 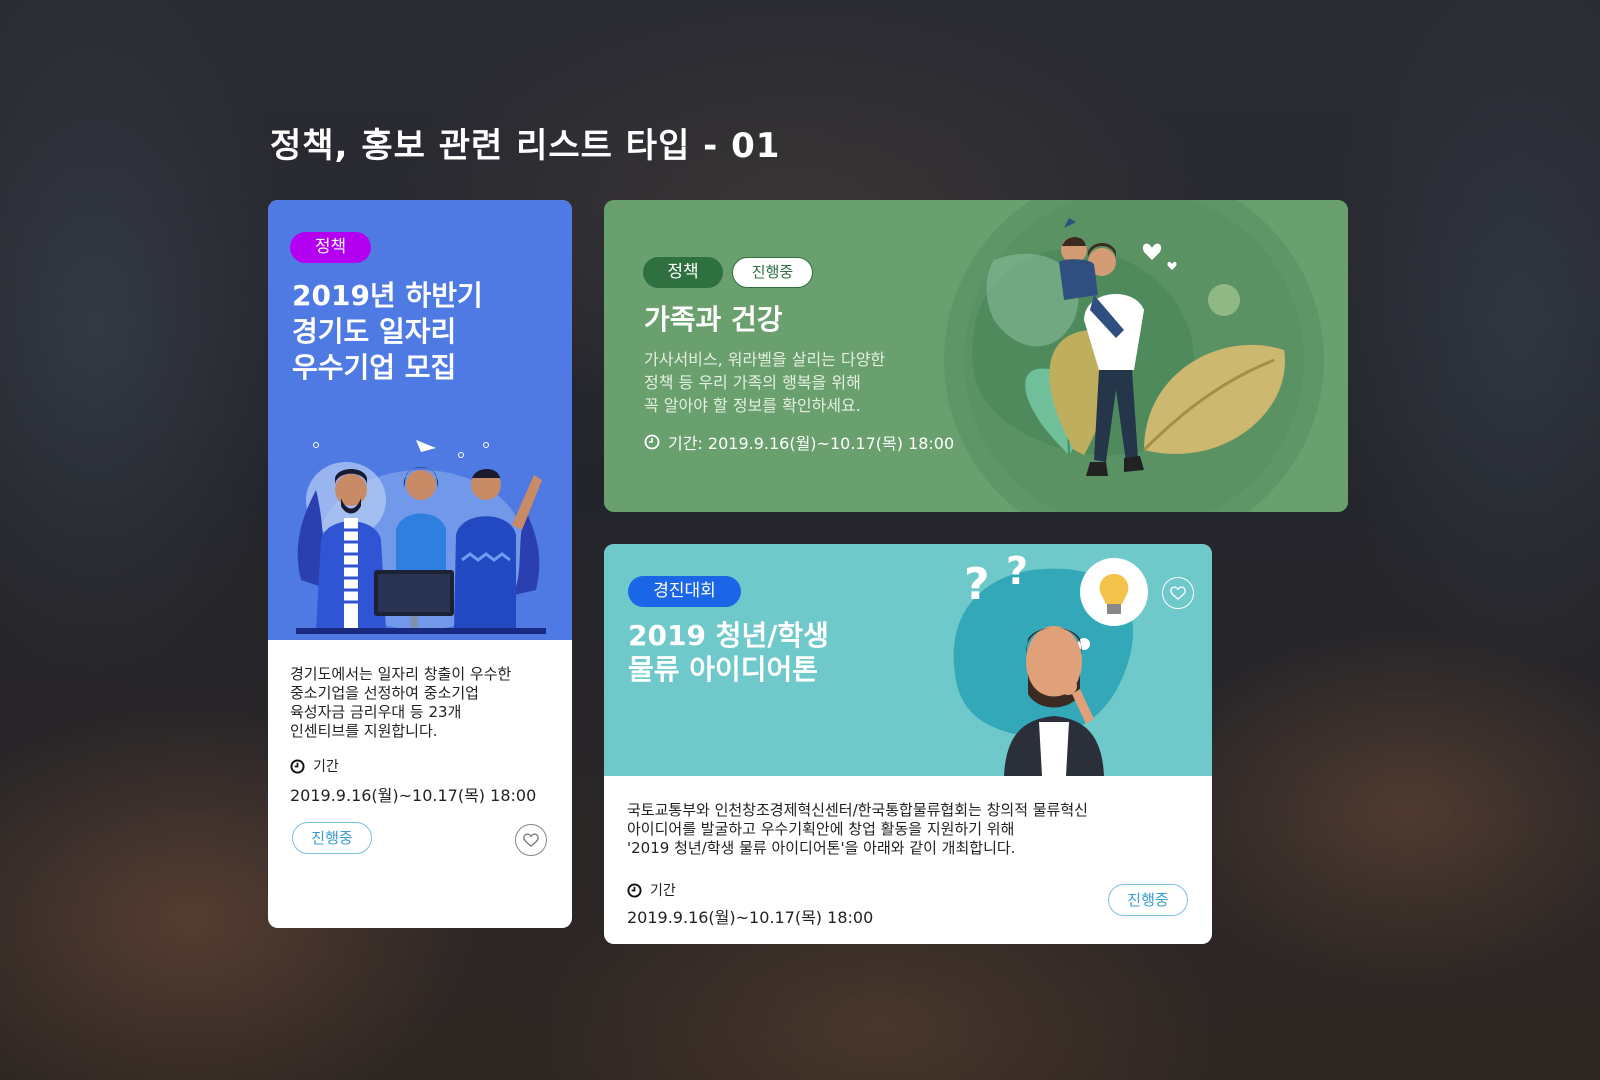 I want to click on card-title: 가족과 건강, so click(x=713, y=319).